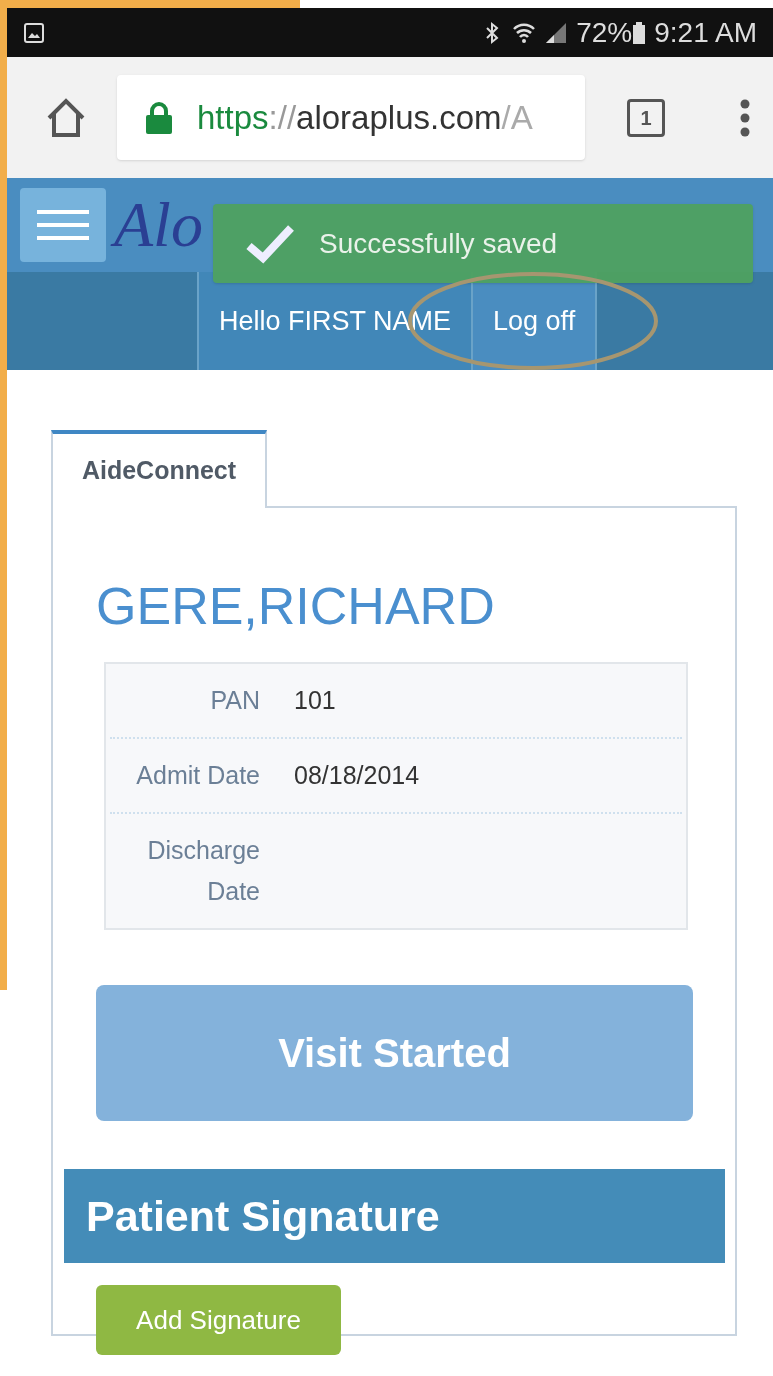 The image size is (773, 1376). I want to click on tab: AideConnect, so click(159, 469).